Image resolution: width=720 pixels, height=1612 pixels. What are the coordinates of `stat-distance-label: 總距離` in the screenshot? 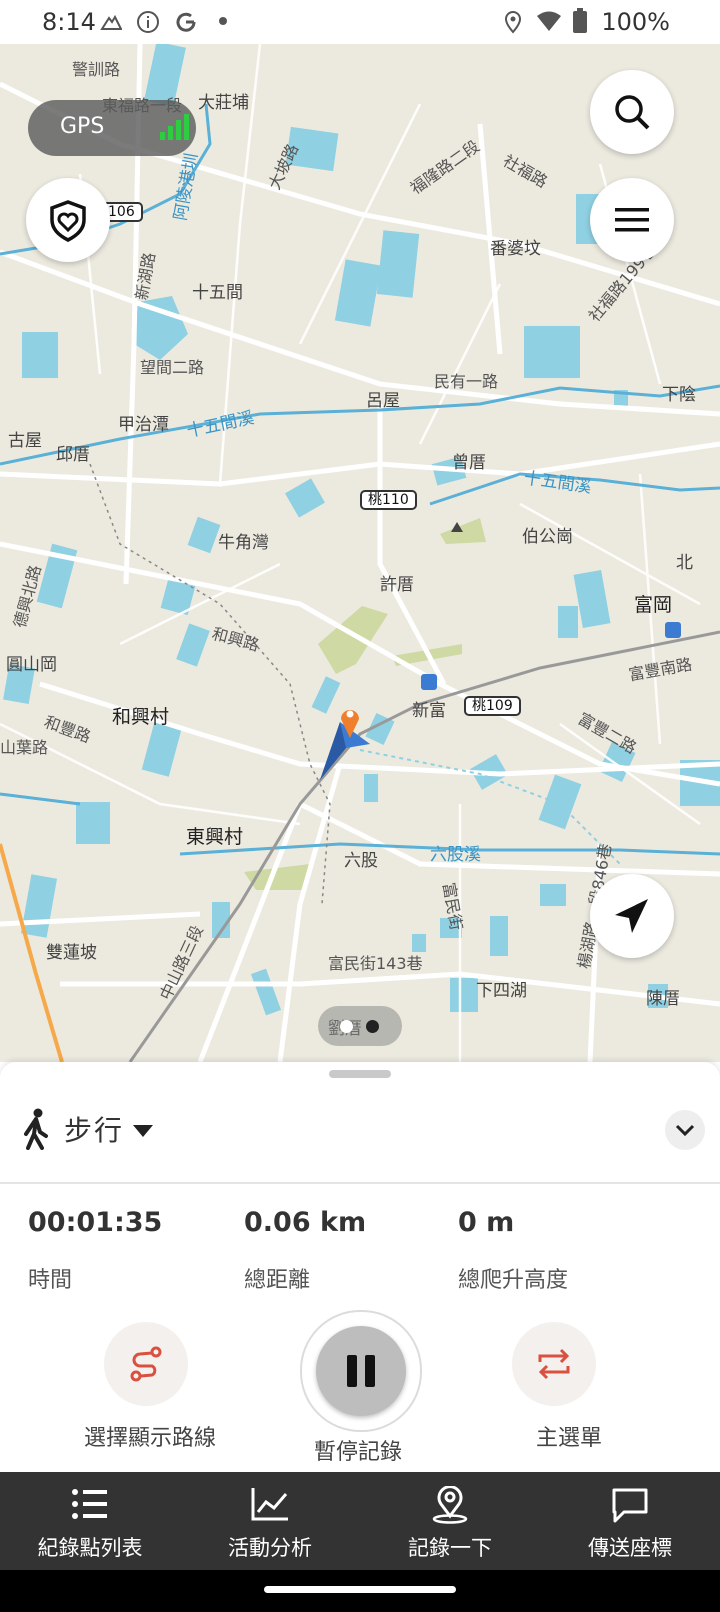 It's located at (277, 1280).